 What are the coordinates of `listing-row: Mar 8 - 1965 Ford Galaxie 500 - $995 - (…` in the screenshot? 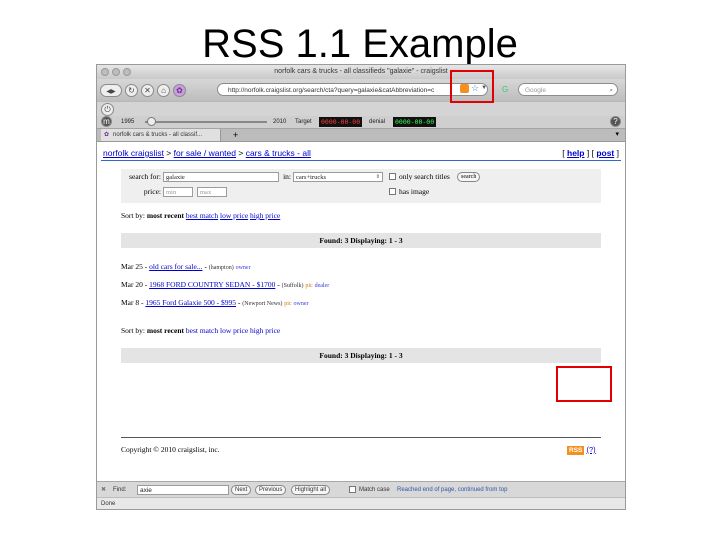 It's located at (215, 302).